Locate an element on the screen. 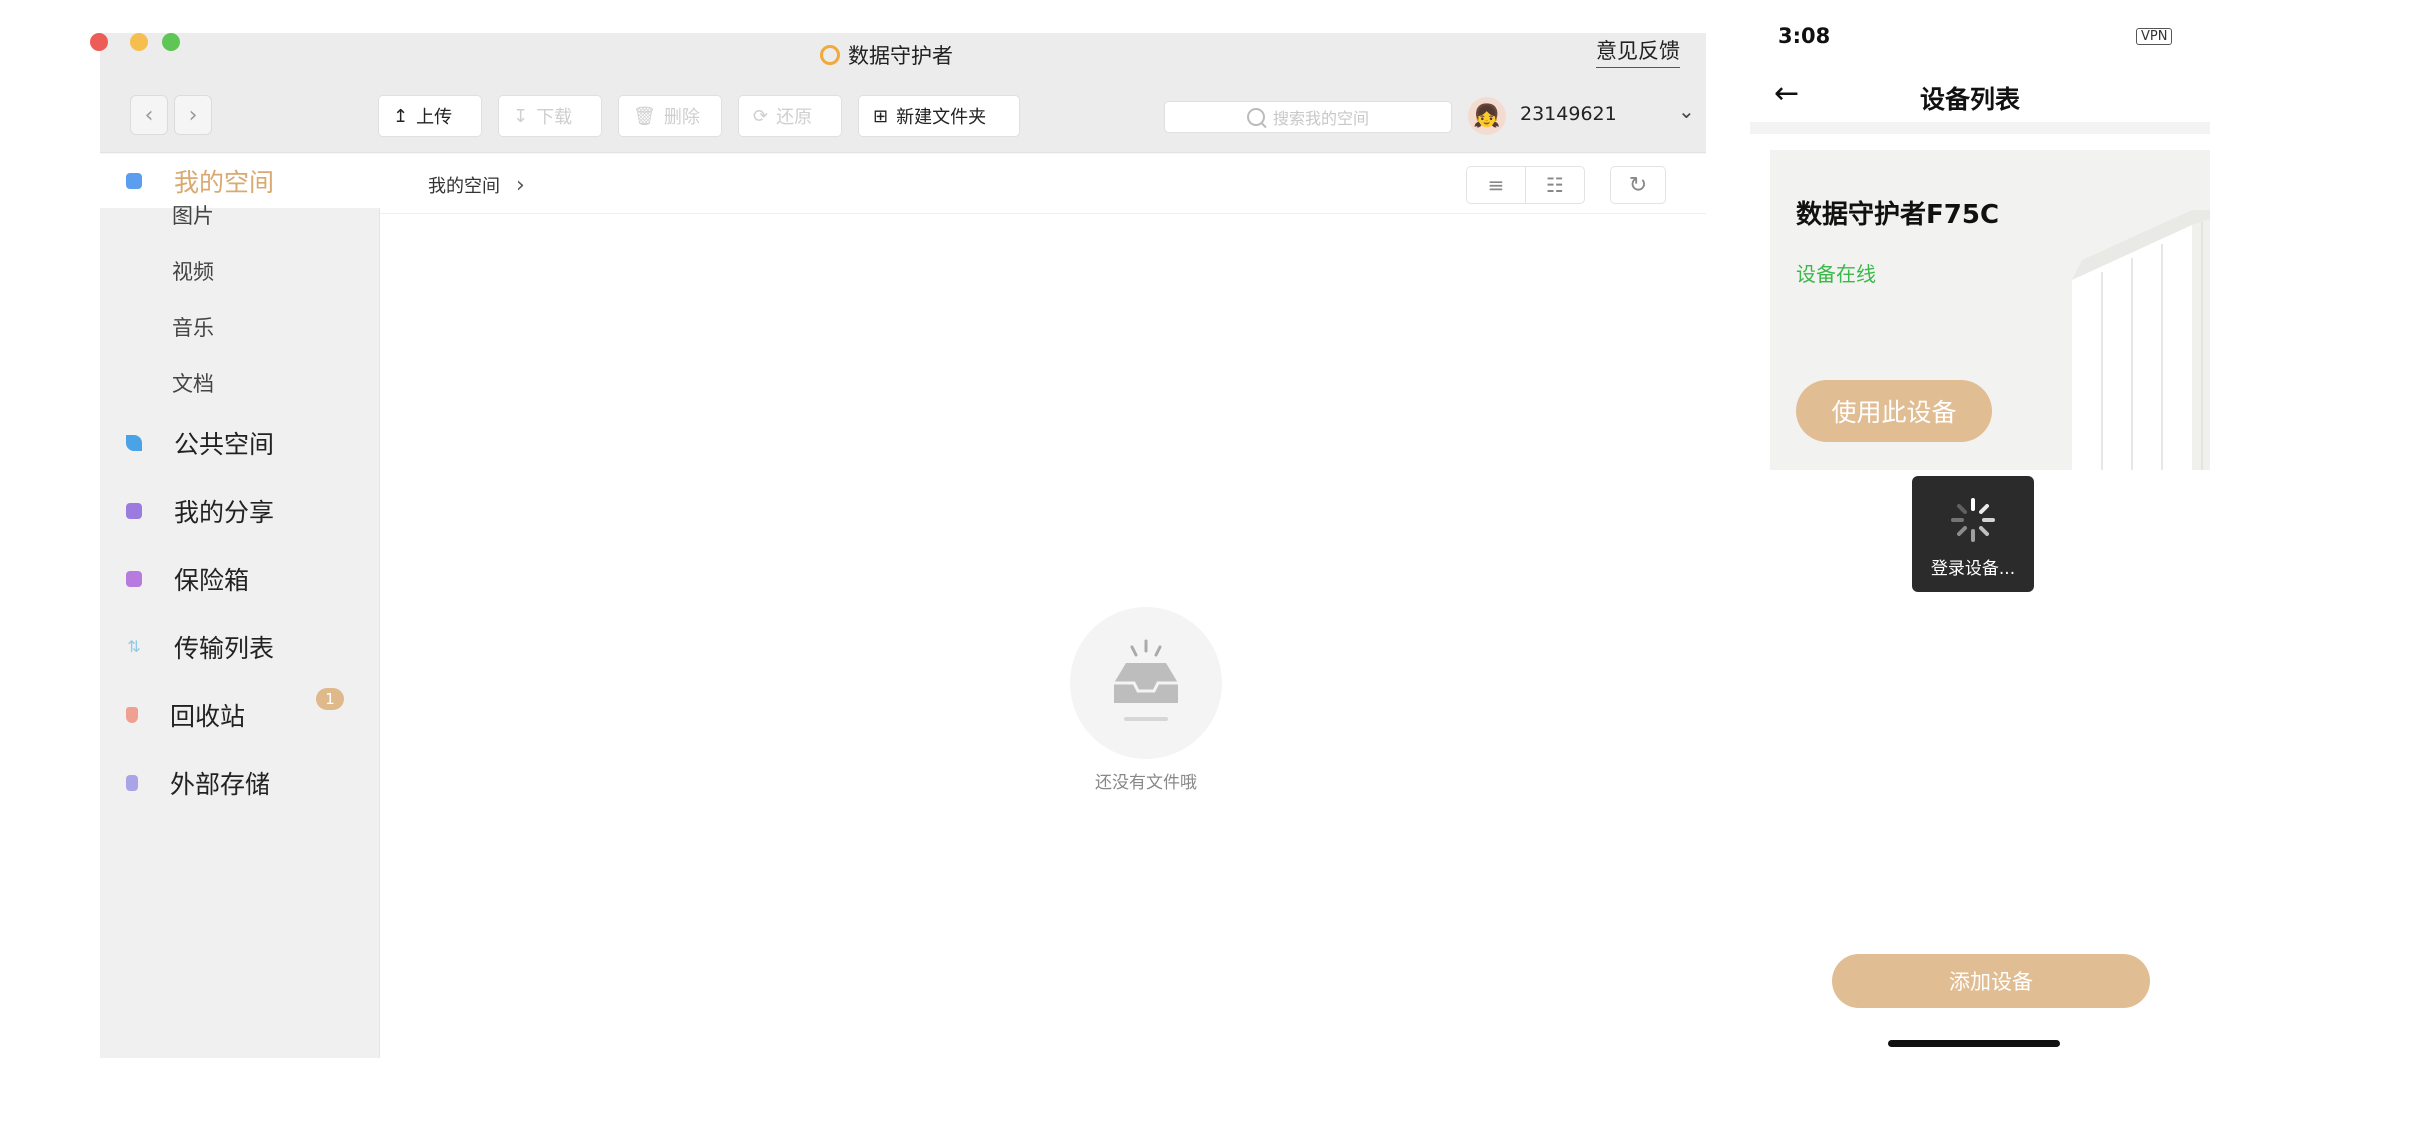  sort-button: ≡ is located at coordinates (1496, 185).